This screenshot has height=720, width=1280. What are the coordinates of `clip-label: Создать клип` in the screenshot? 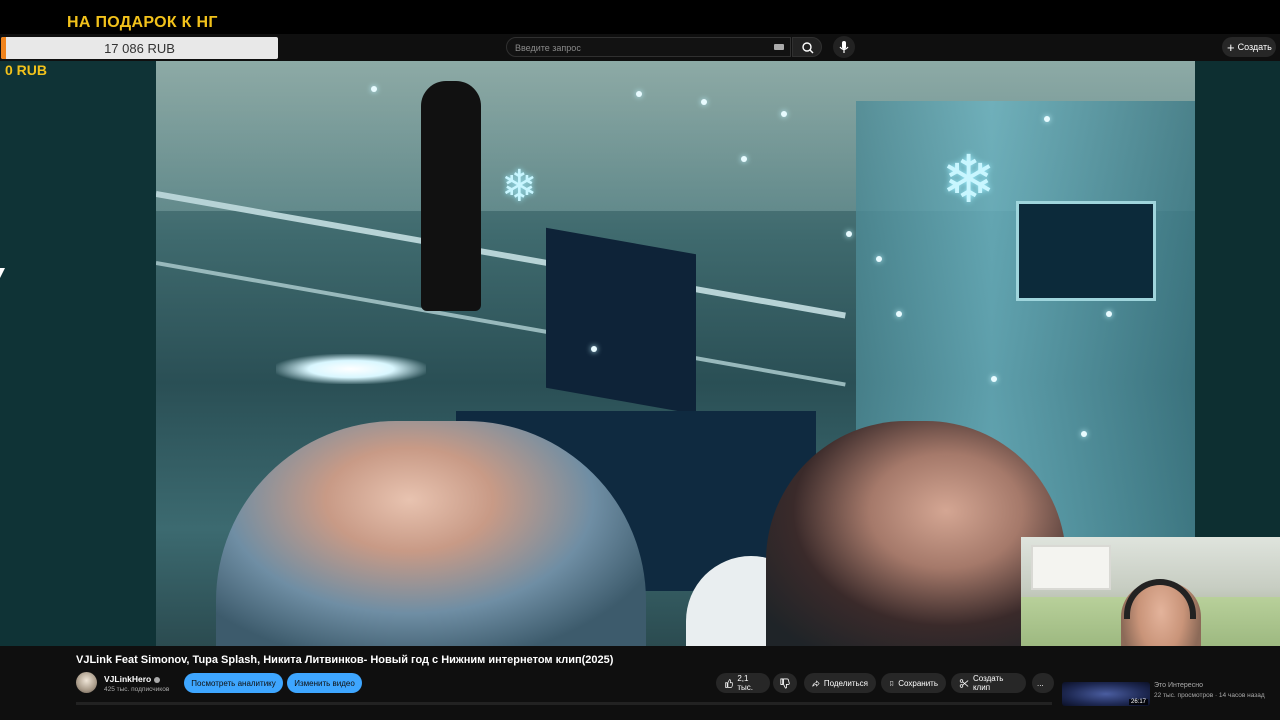 It's located at (988, 683).